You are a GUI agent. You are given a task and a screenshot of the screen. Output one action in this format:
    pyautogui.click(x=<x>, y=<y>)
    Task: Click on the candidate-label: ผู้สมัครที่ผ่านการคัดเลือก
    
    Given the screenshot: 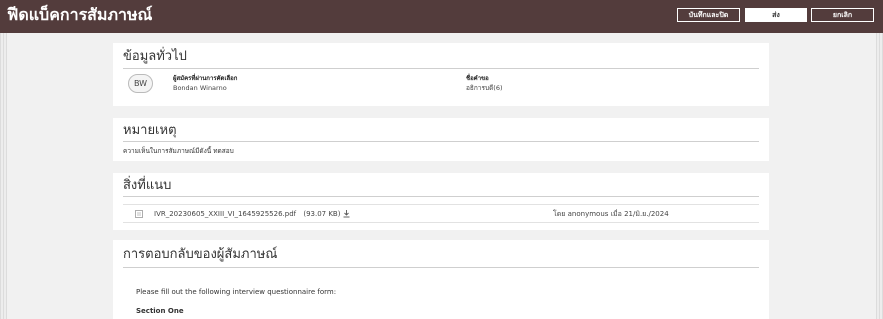 What is the action you would take?
    pyautogui.click(x=205, y=78)
    